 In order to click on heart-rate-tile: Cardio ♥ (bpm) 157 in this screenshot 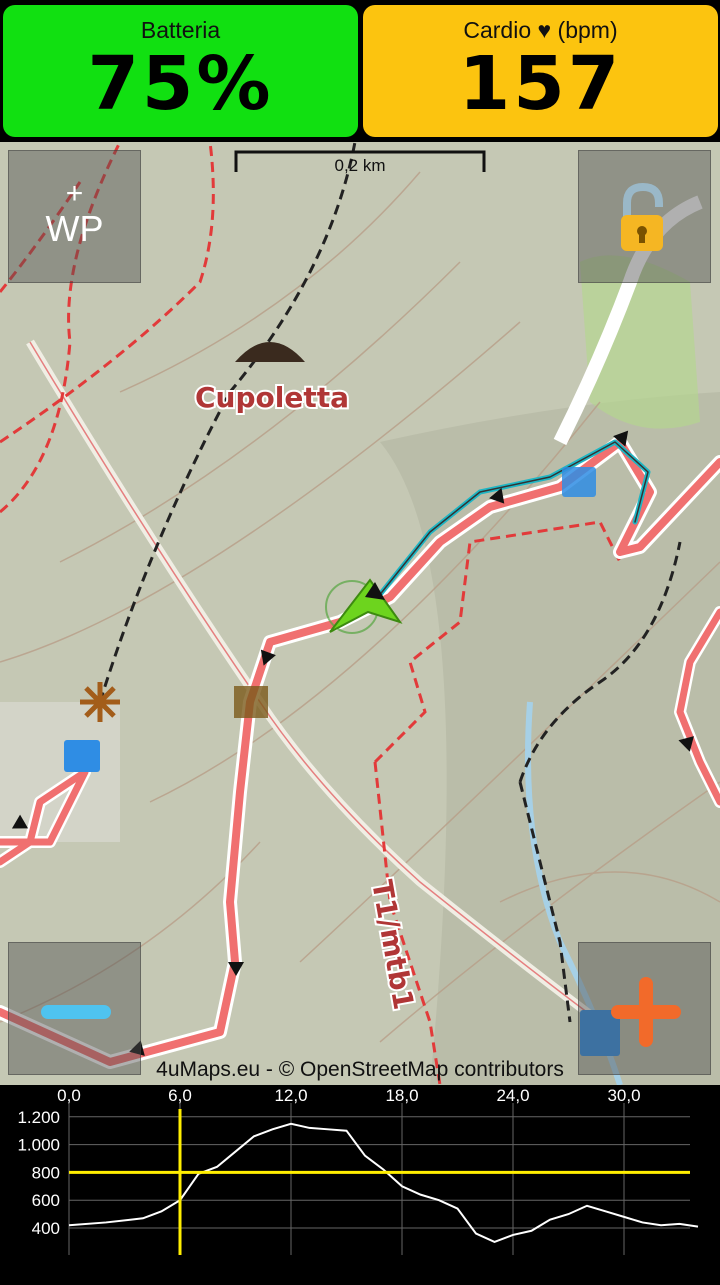, I will do `click(540, 71)`.